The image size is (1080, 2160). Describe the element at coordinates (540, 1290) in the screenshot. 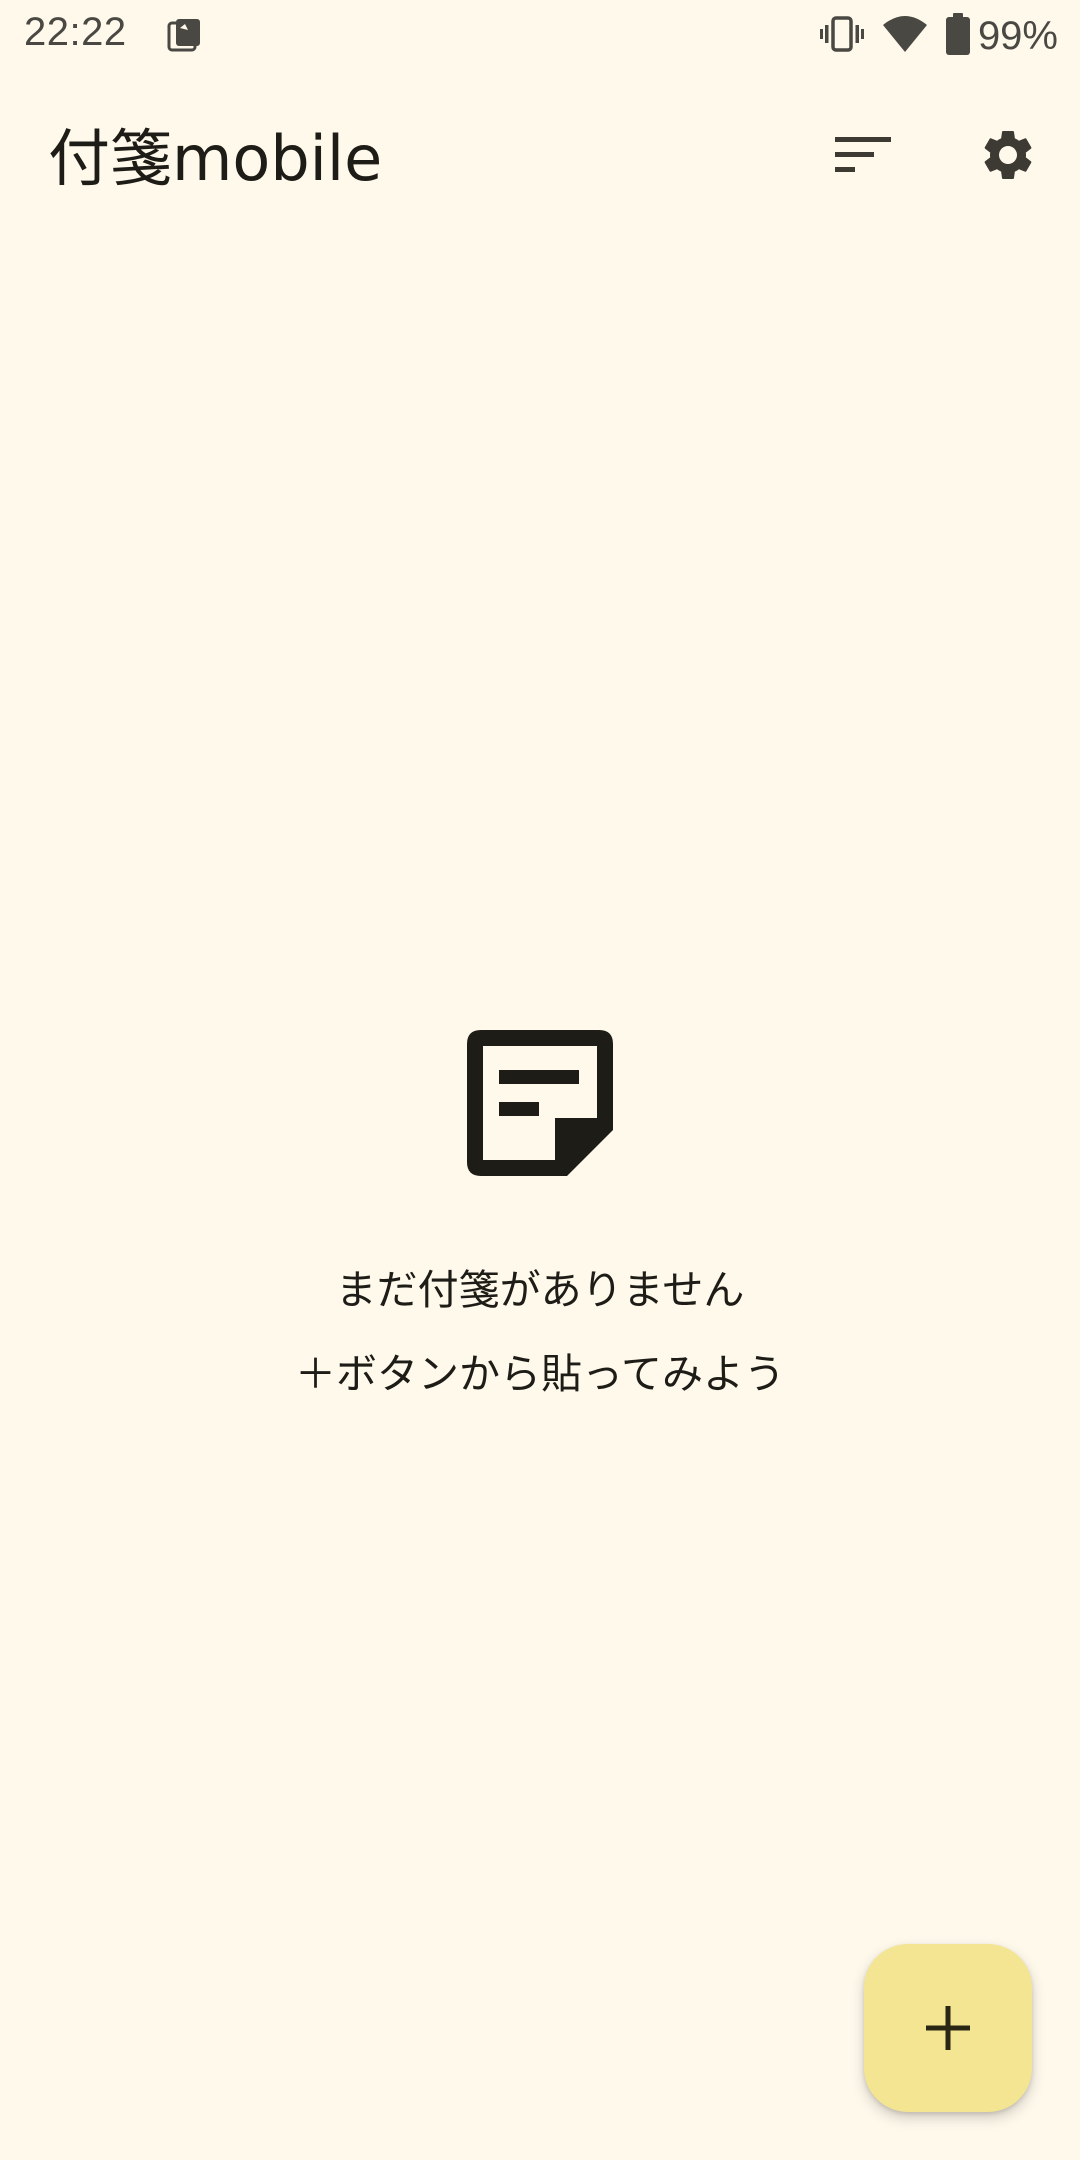

I see `empty-message: まだ付箋がありません` at that location.